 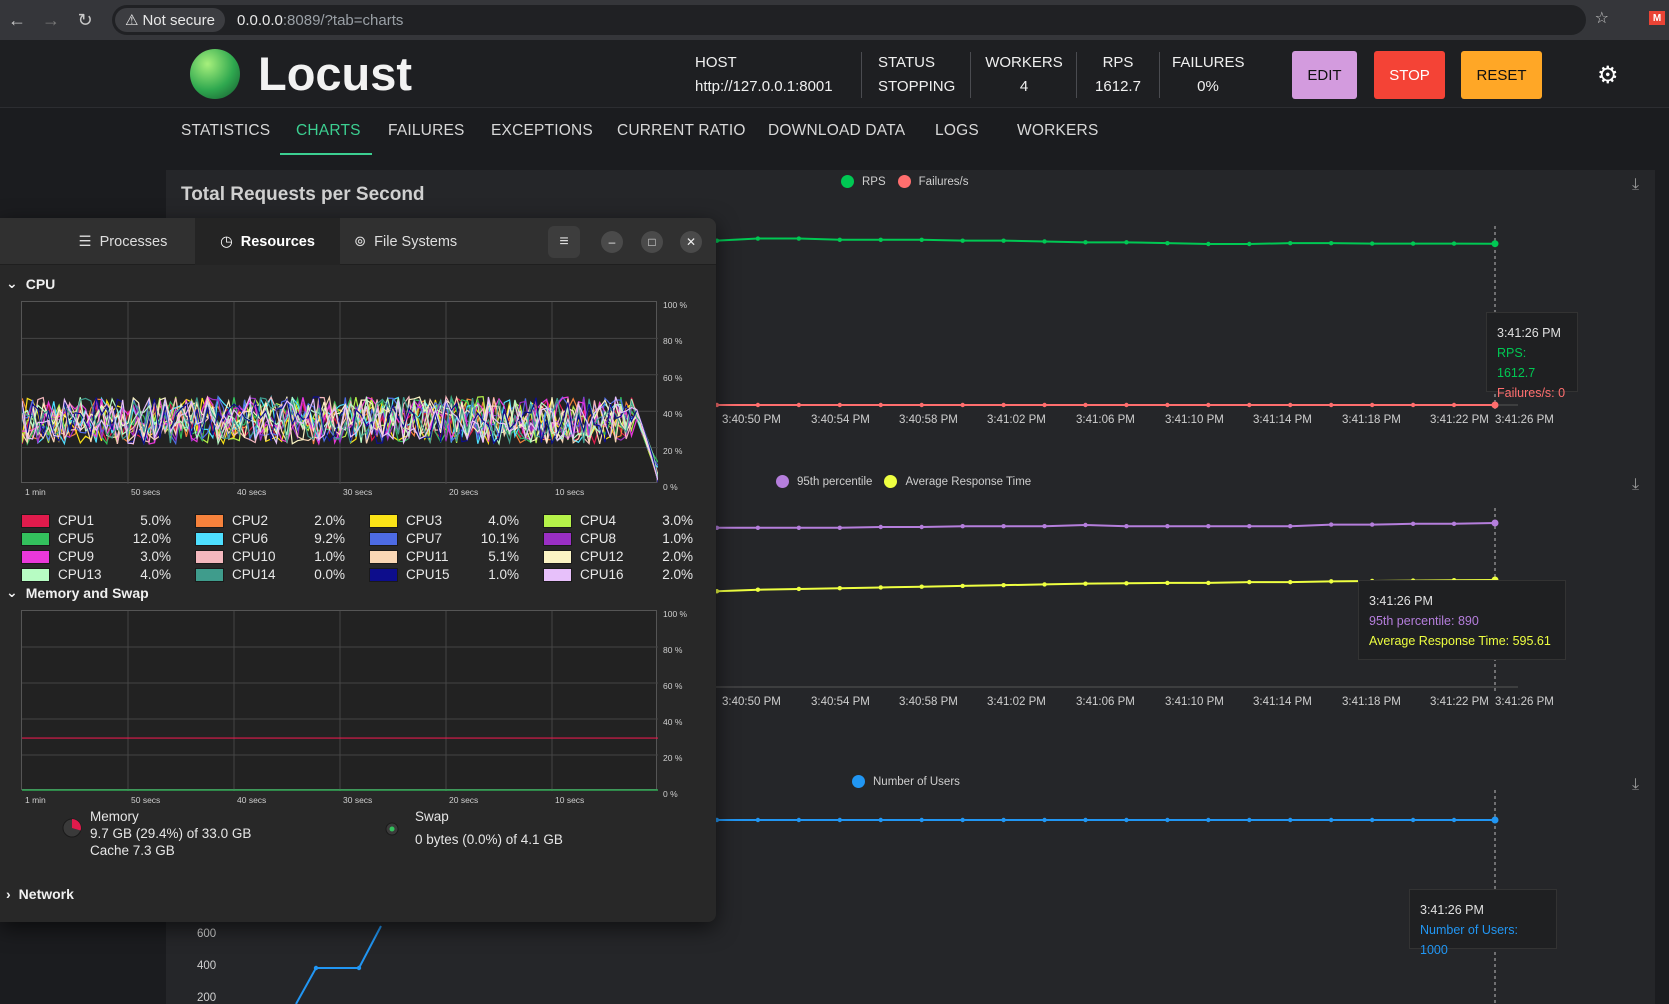 I want to click on cpu-legend-item: CPU8 1.0%, so click(x=625, y=538).